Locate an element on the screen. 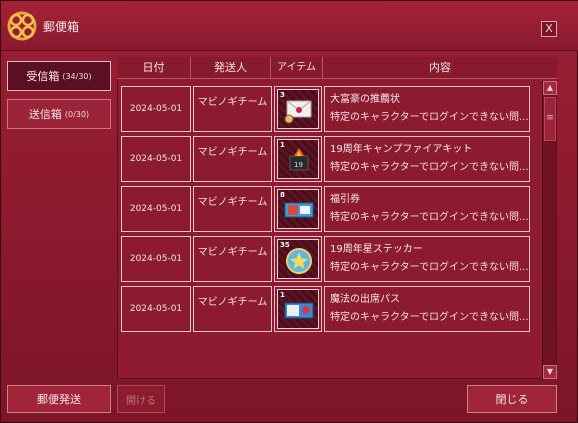 This screenshot has height=423, width=578. star-sticker-icon is located at coordinates (299, 261).